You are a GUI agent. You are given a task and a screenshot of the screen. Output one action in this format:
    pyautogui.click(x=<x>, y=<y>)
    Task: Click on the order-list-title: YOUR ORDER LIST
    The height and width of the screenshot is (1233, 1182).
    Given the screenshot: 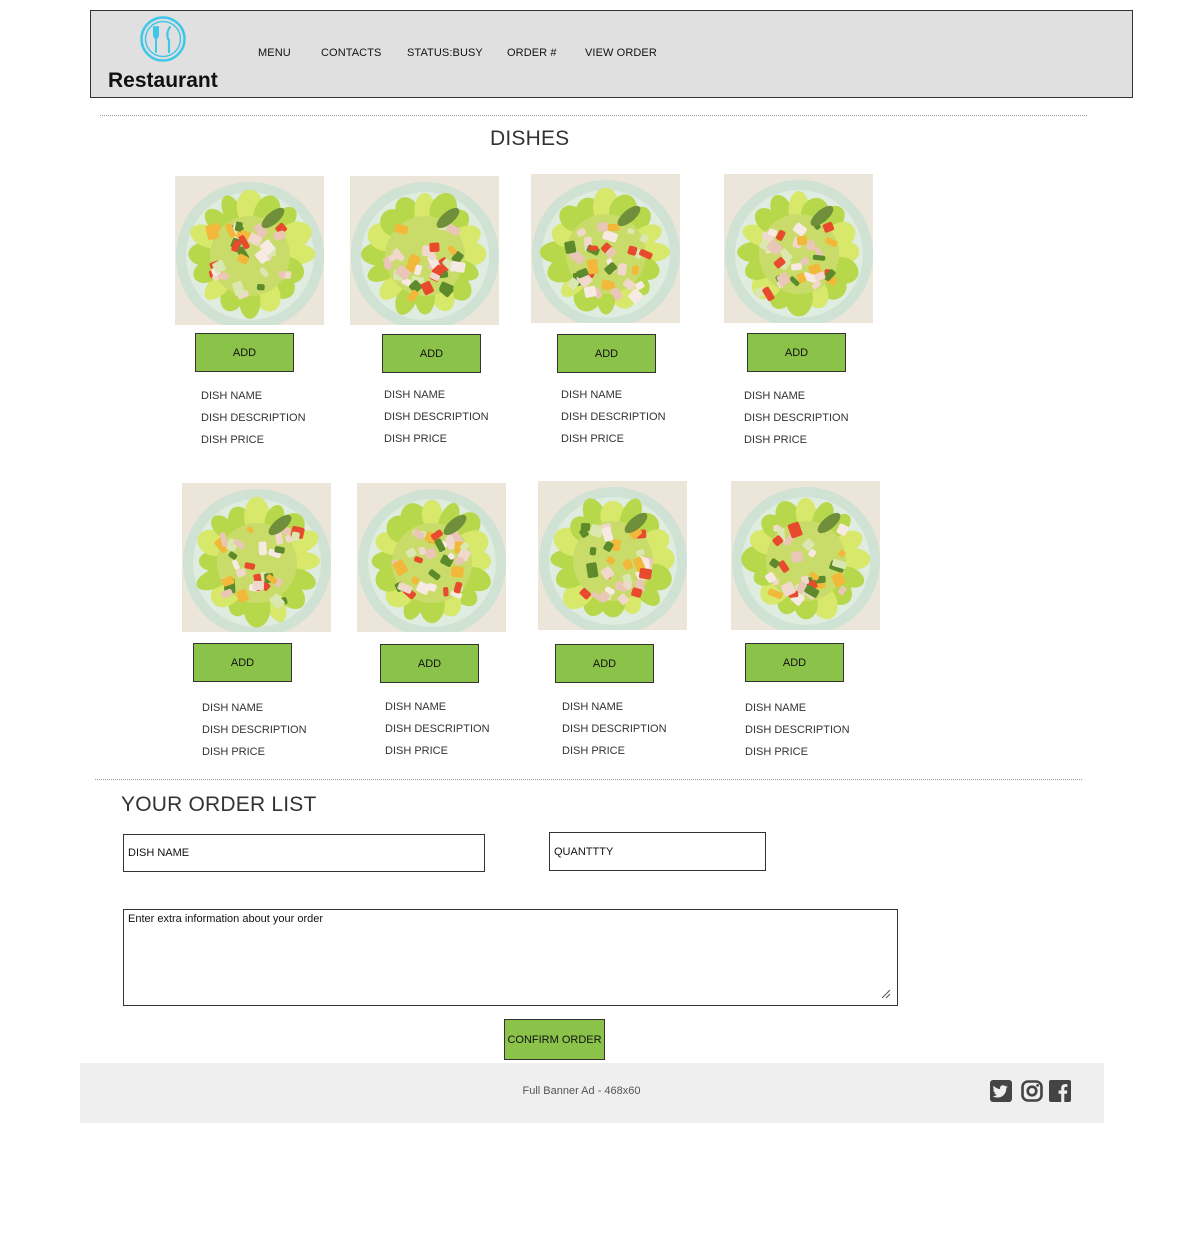 What is the action you would take?
    pyautogui.click(x=219, y=804)
    